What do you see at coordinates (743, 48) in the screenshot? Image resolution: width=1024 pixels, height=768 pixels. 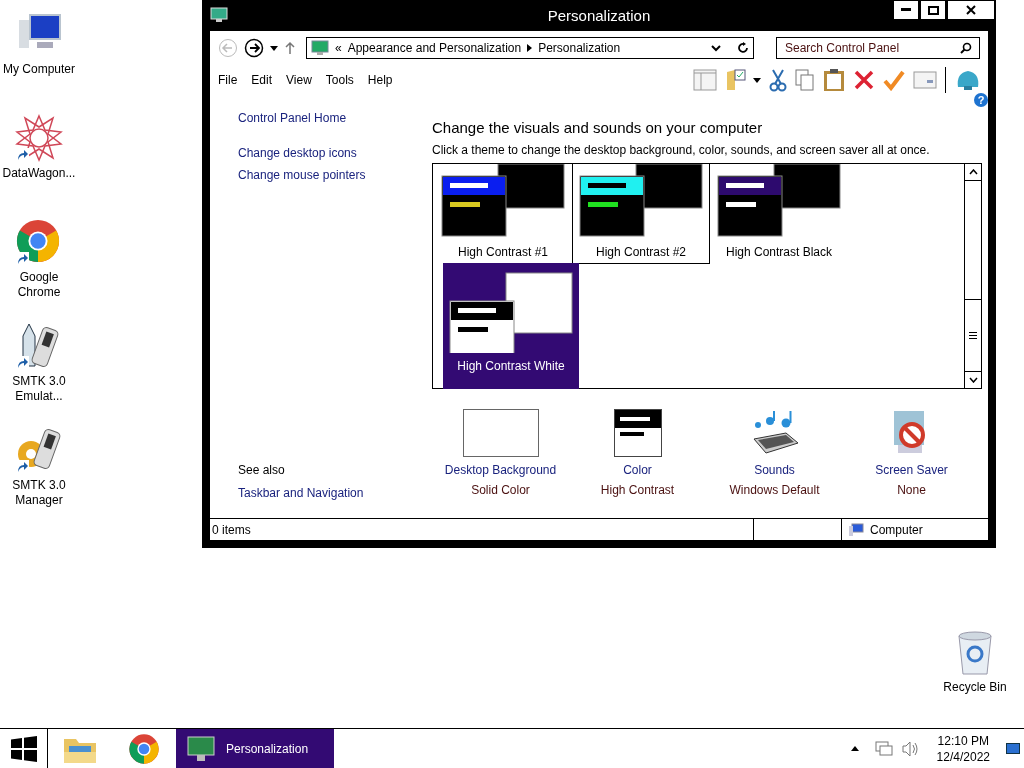 I see `refresh-icon` at bounding box center [743, 48].